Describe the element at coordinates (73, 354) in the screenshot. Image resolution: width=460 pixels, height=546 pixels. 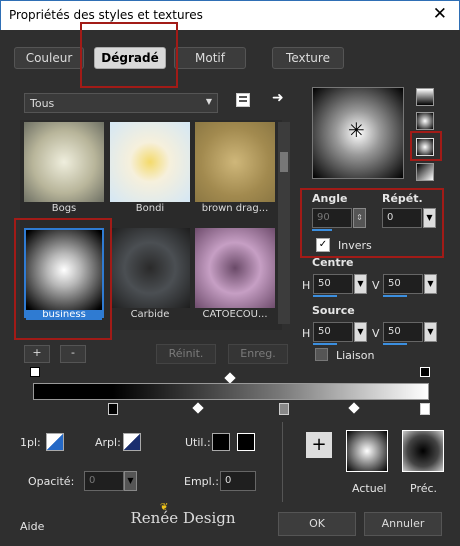
I see `remove-gradient-button: -` at that location.